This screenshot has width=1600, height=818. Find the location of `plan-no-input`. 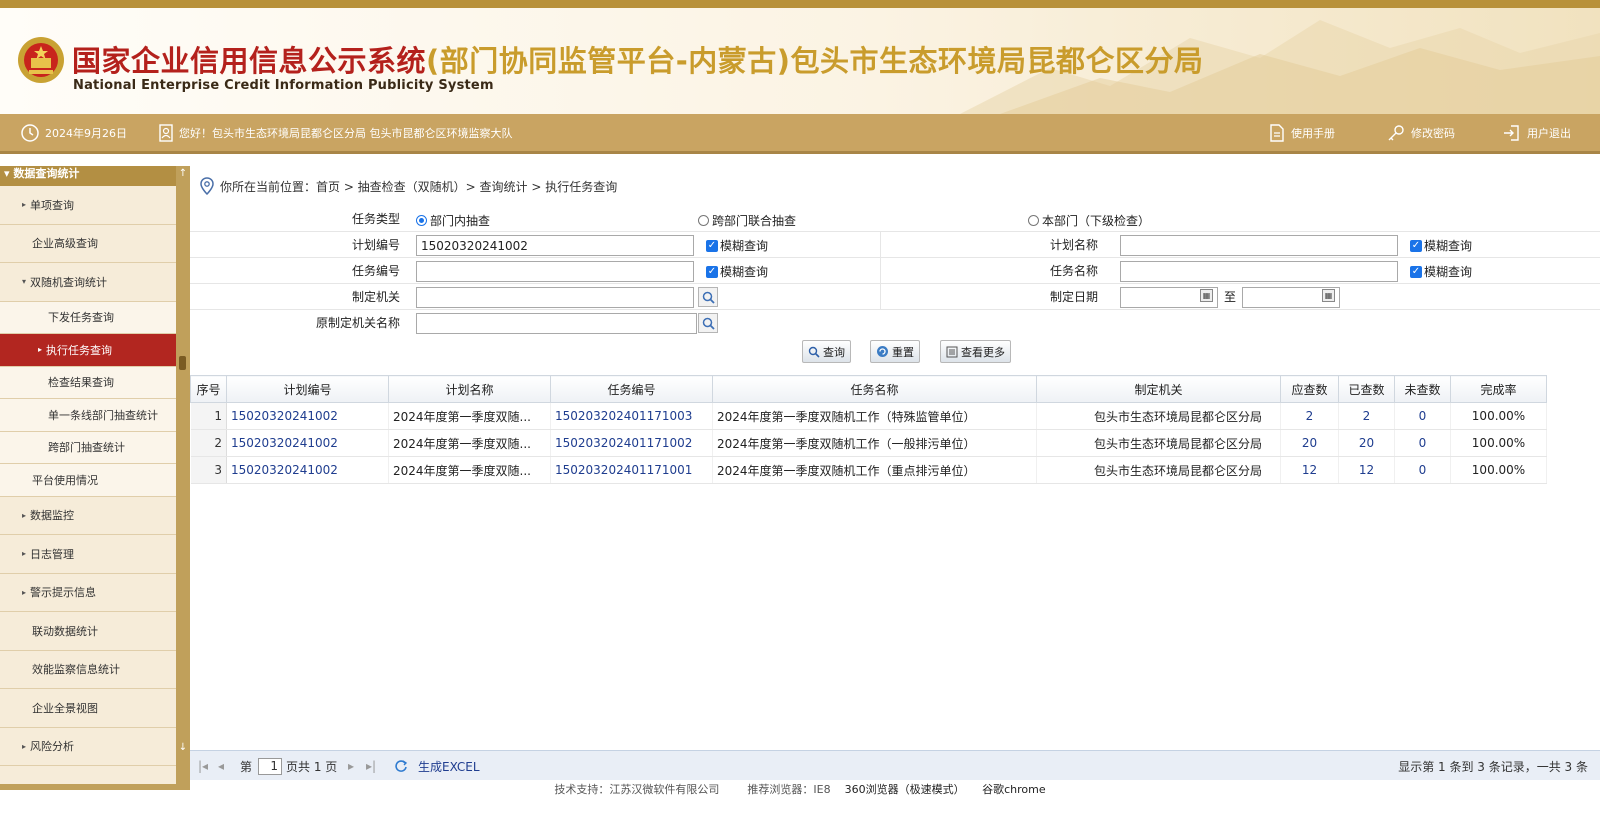

plan-no-input is located at coordinates (555, 245).